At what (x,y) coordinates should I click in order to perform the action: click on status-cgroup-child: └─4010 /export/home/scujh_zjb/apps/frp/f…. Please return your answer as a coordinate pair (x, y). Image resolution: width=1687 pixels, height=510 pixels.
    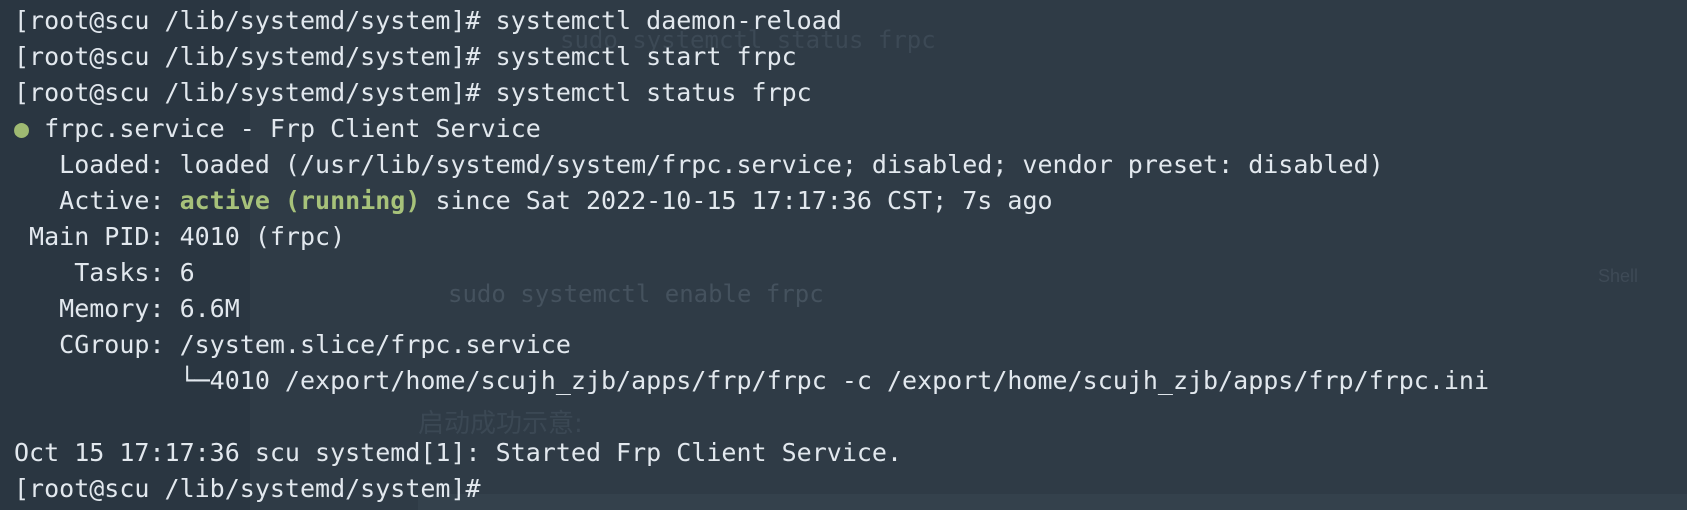
    Looking at the image, I should click on (752, 380).